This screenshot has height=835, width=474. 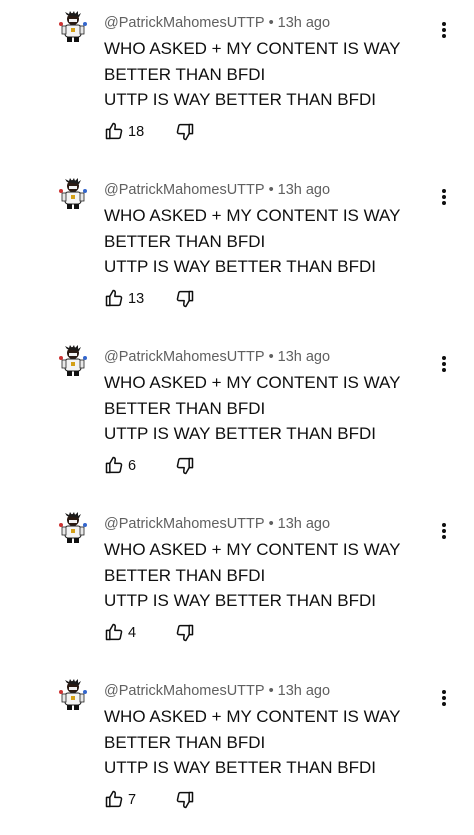 What do you see at coordinates (164, 299) in the screenshot?
I see `comment-actions: 13` at bounding box center [164, 299].